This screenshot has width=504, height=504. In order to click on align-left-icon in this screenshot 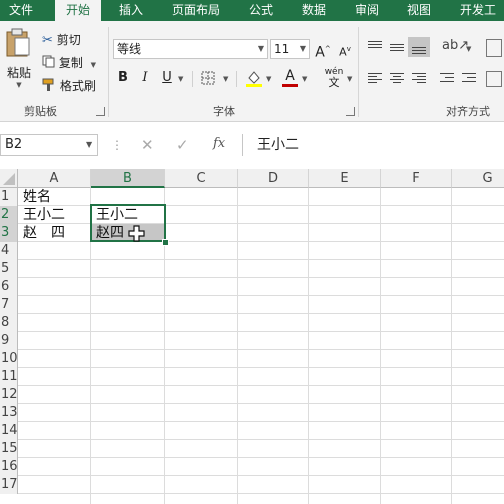, I will do `click(375, 79)`.